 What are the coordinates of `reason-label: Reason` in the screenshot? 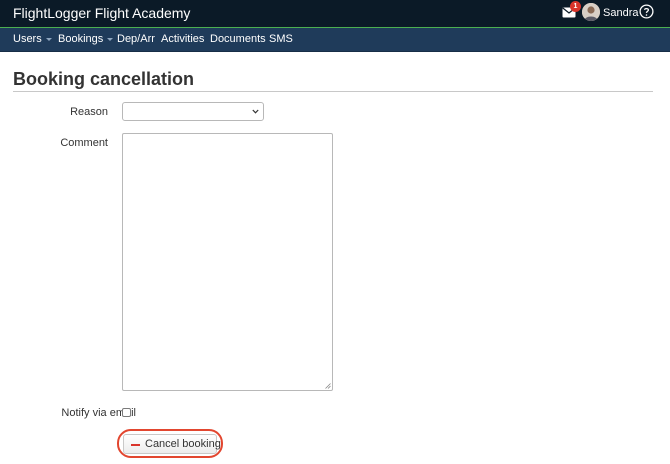 It's located at (89, 112).